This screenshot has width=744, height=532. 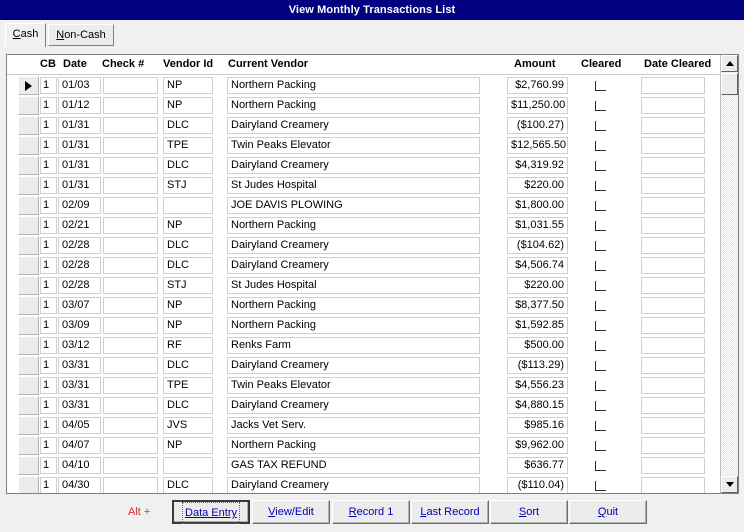 I want to click on cell-amount: $636.77, so click(x=537, y=465).